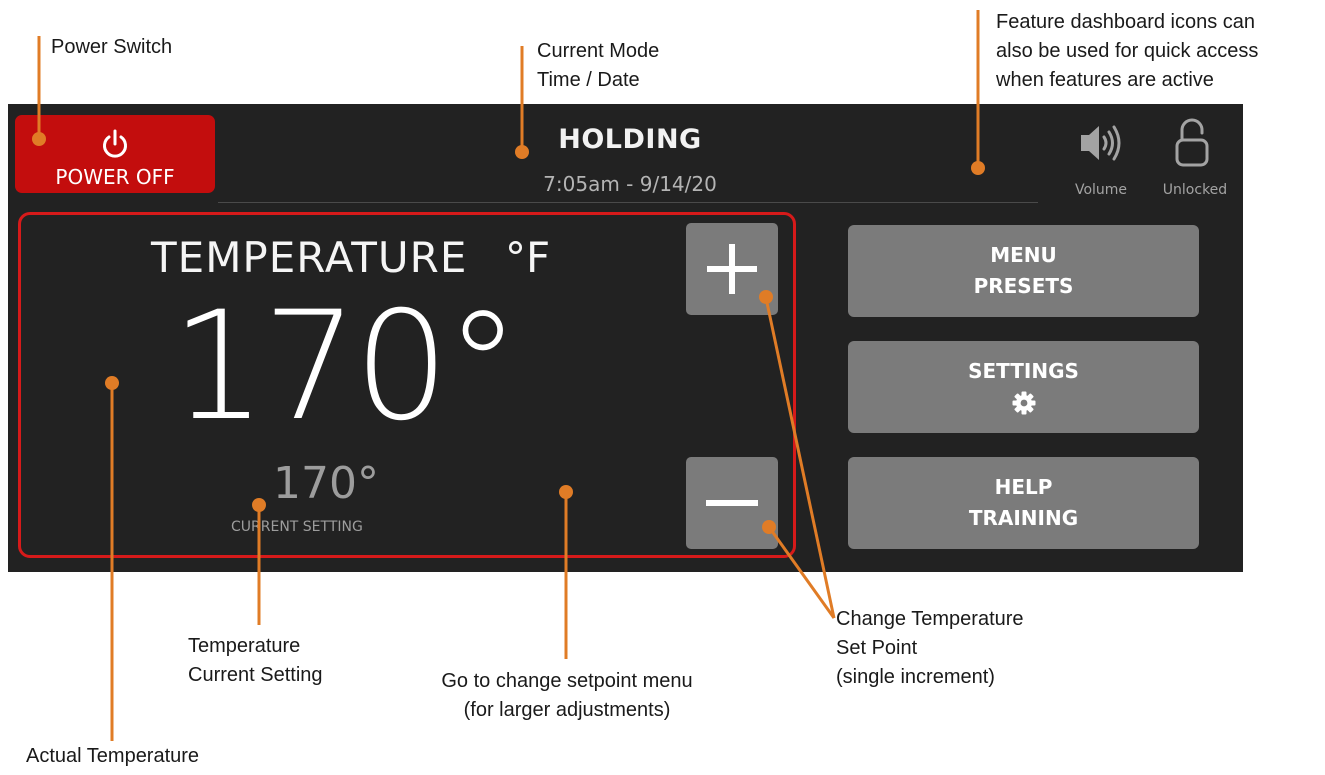 This screenshot has width=1325, height=775. What do you see at coordinates (1023, 387) in the screenshot?
I see `settings-button: SETTINGS` at bounding box center [1023, 387].